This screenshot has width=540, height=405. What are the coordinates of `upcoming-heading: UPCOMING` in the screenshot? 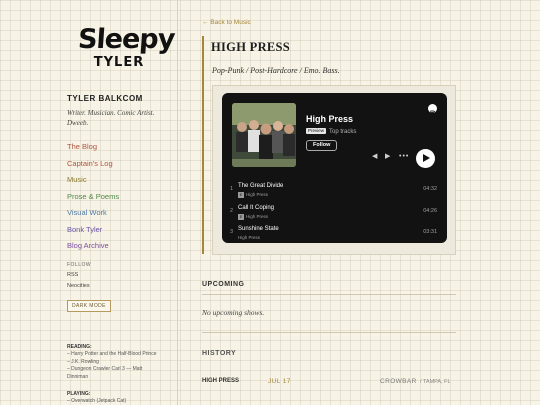 It's located at (223, 284).